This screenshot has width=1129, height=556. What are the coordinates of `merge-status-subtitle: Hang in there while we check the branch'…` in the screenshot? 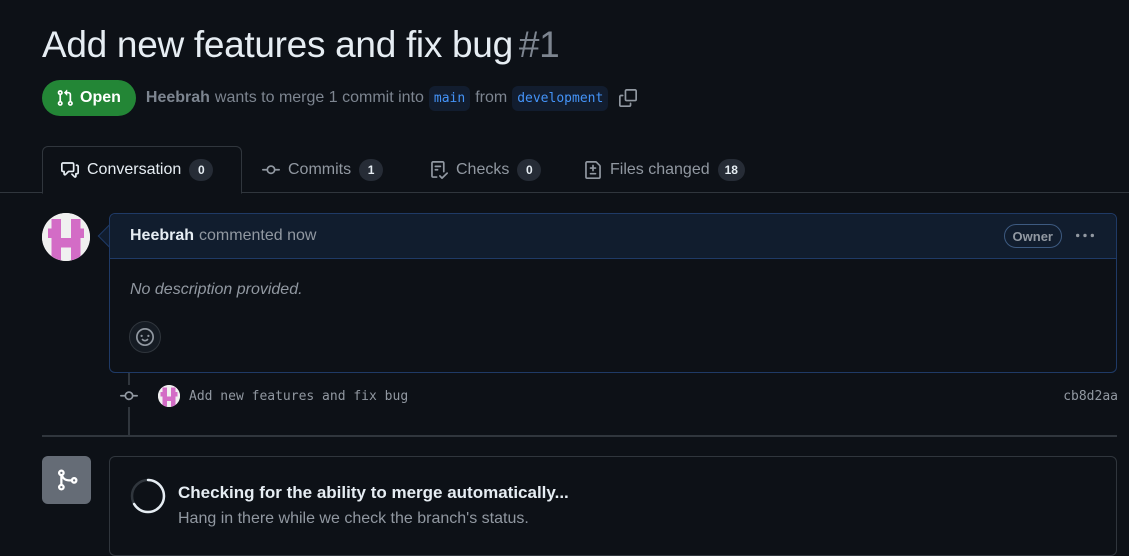 It's located at (353, 518).